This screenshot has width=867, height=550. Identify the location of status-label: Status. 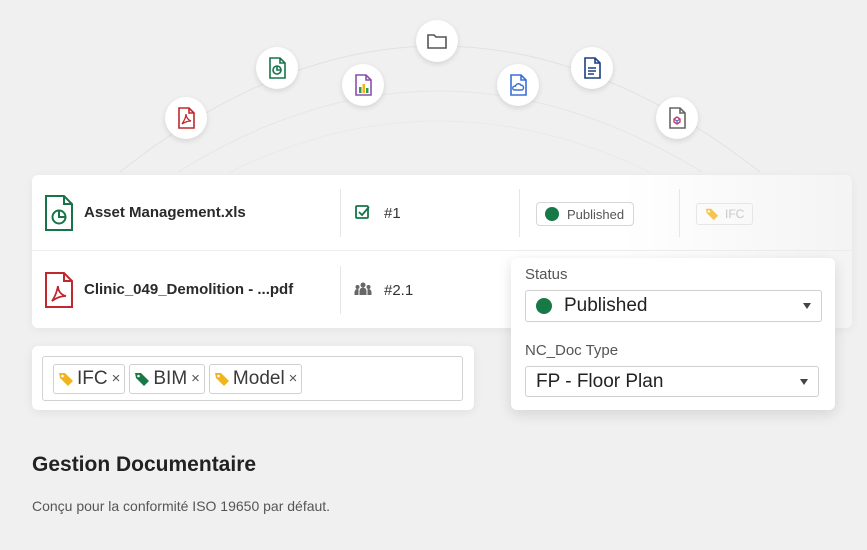
(546, 274).